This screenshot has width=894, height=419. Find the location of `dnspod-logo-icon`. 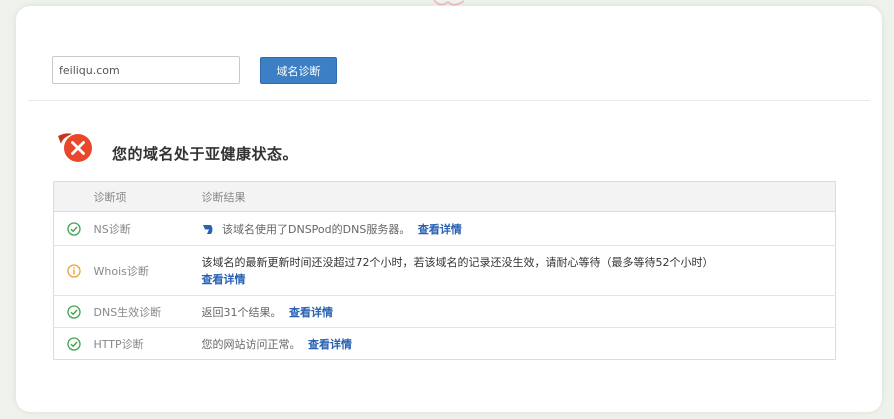

dnspod-logo-icon is located at coordinates (207, 229).